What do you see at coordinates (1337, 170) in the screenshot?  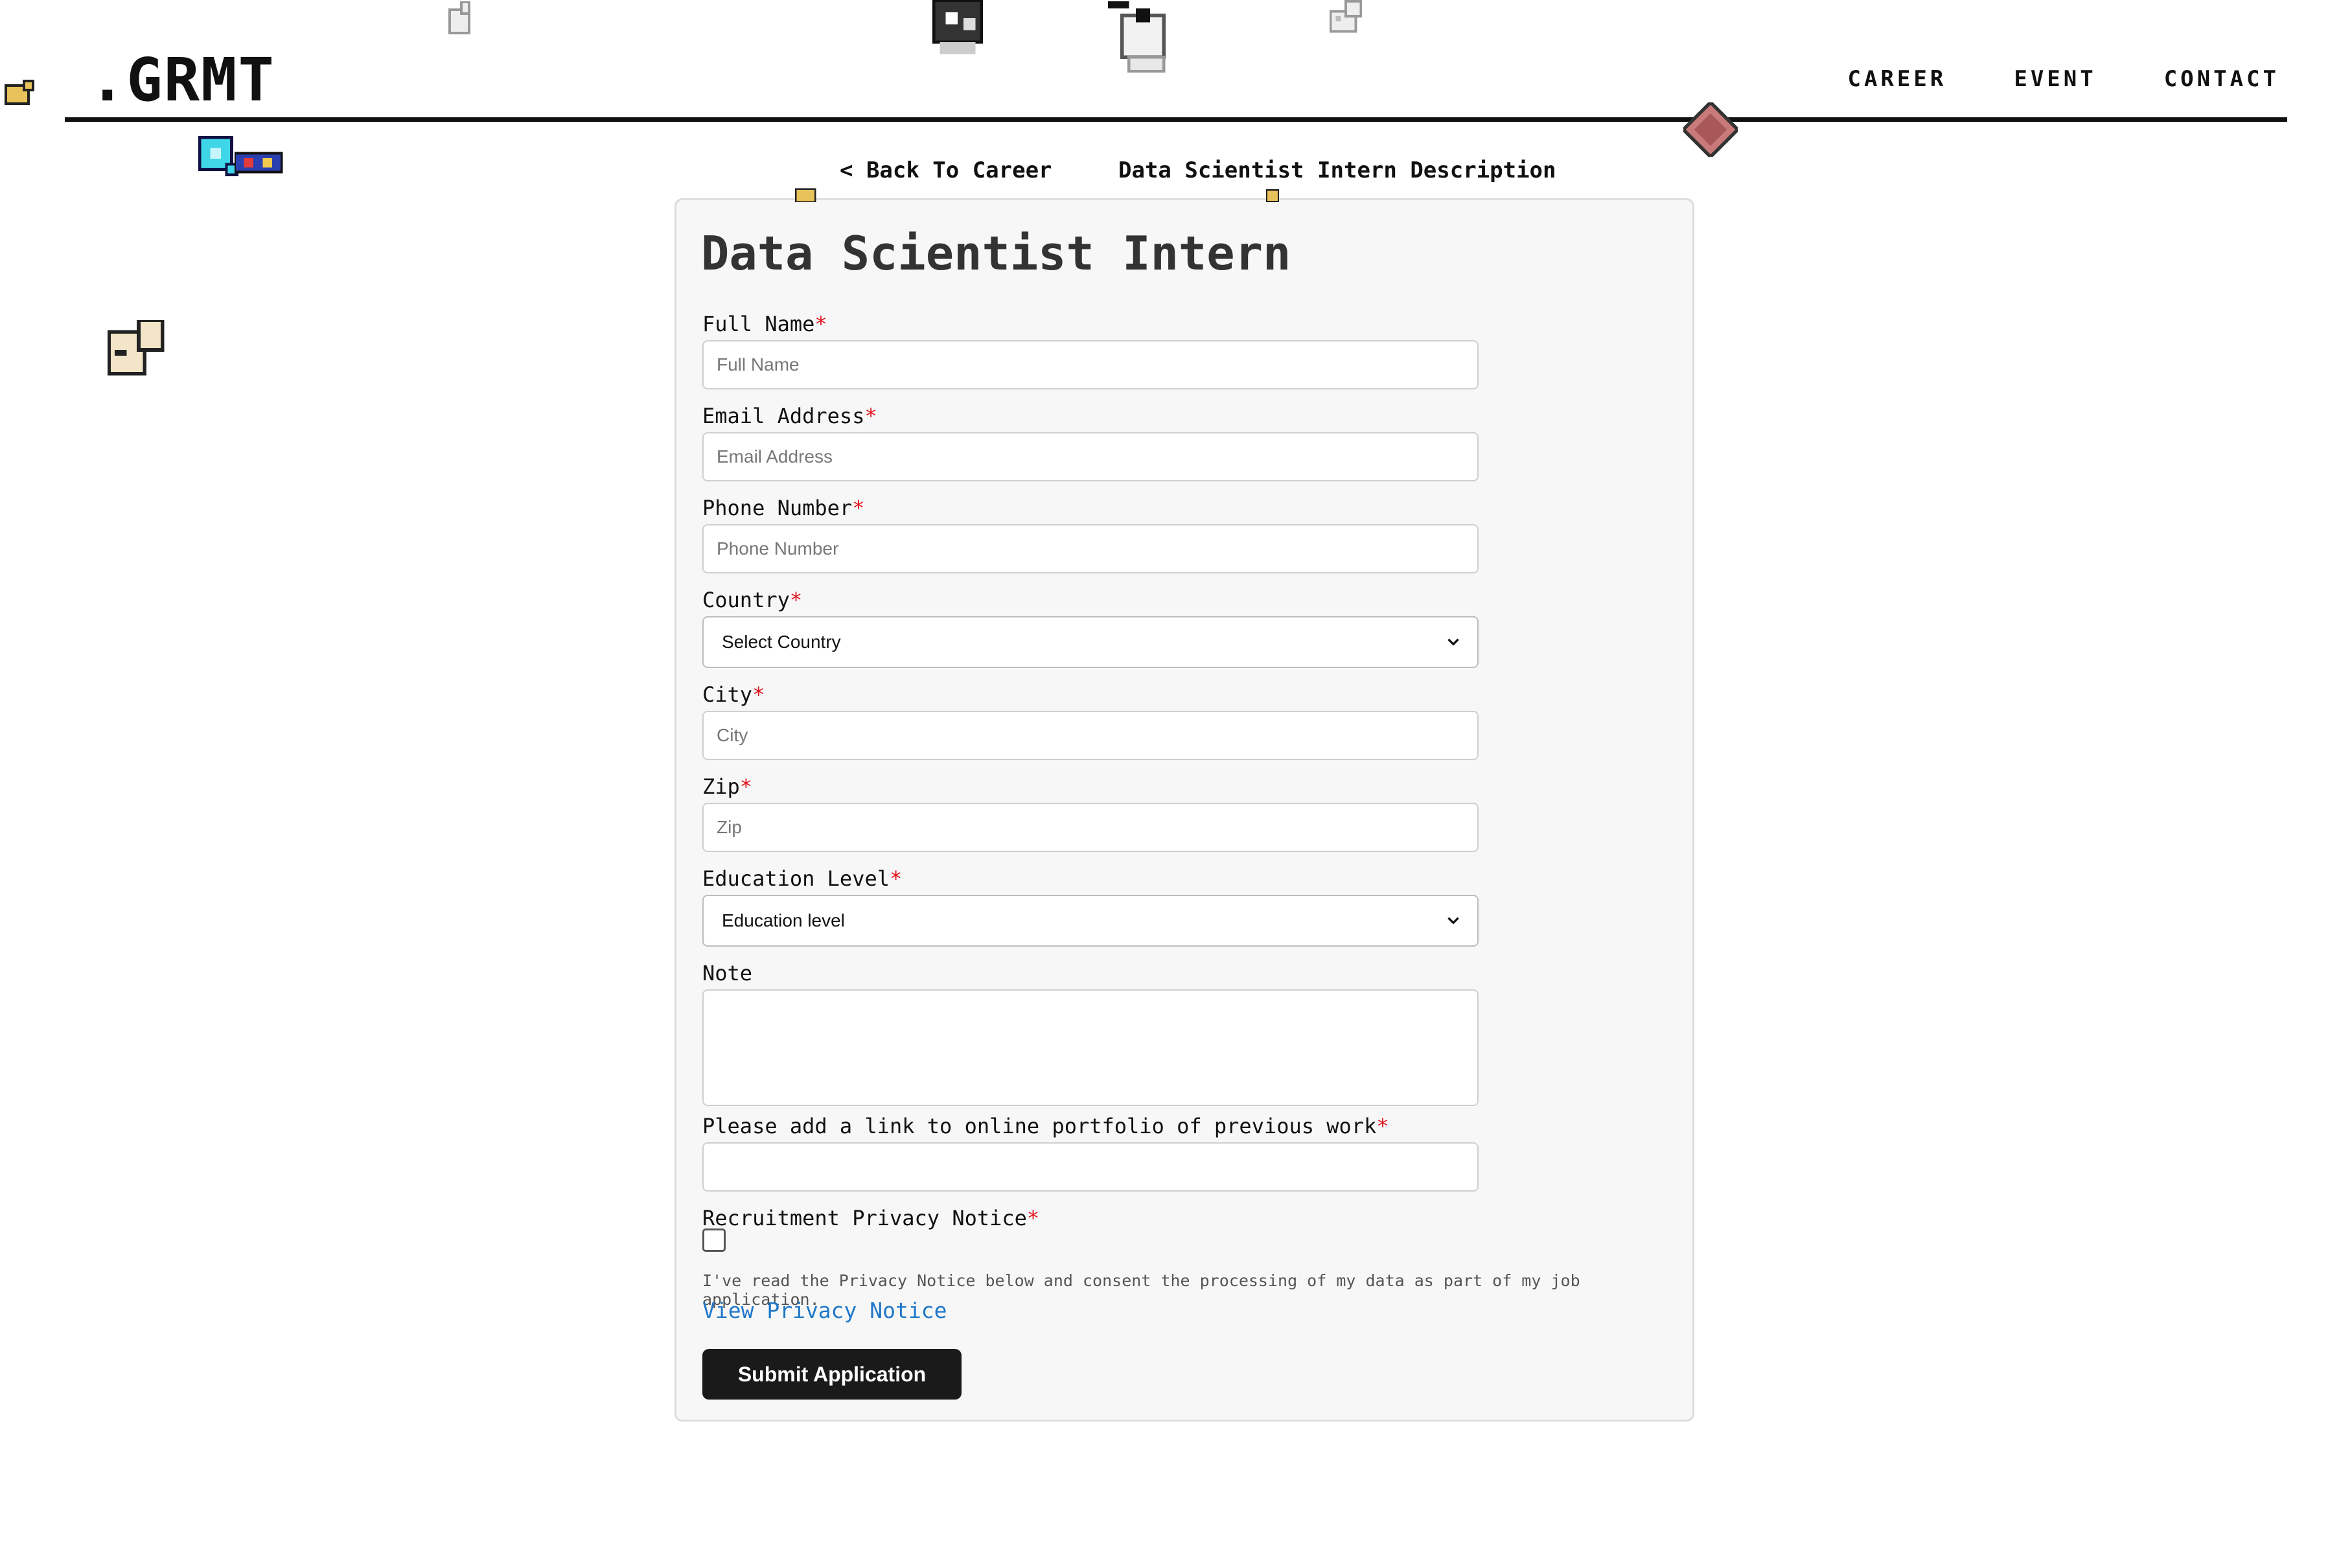 I see `breadcrumb-current: Data Scientist Intern Description` at bounding box center [1337, 170].